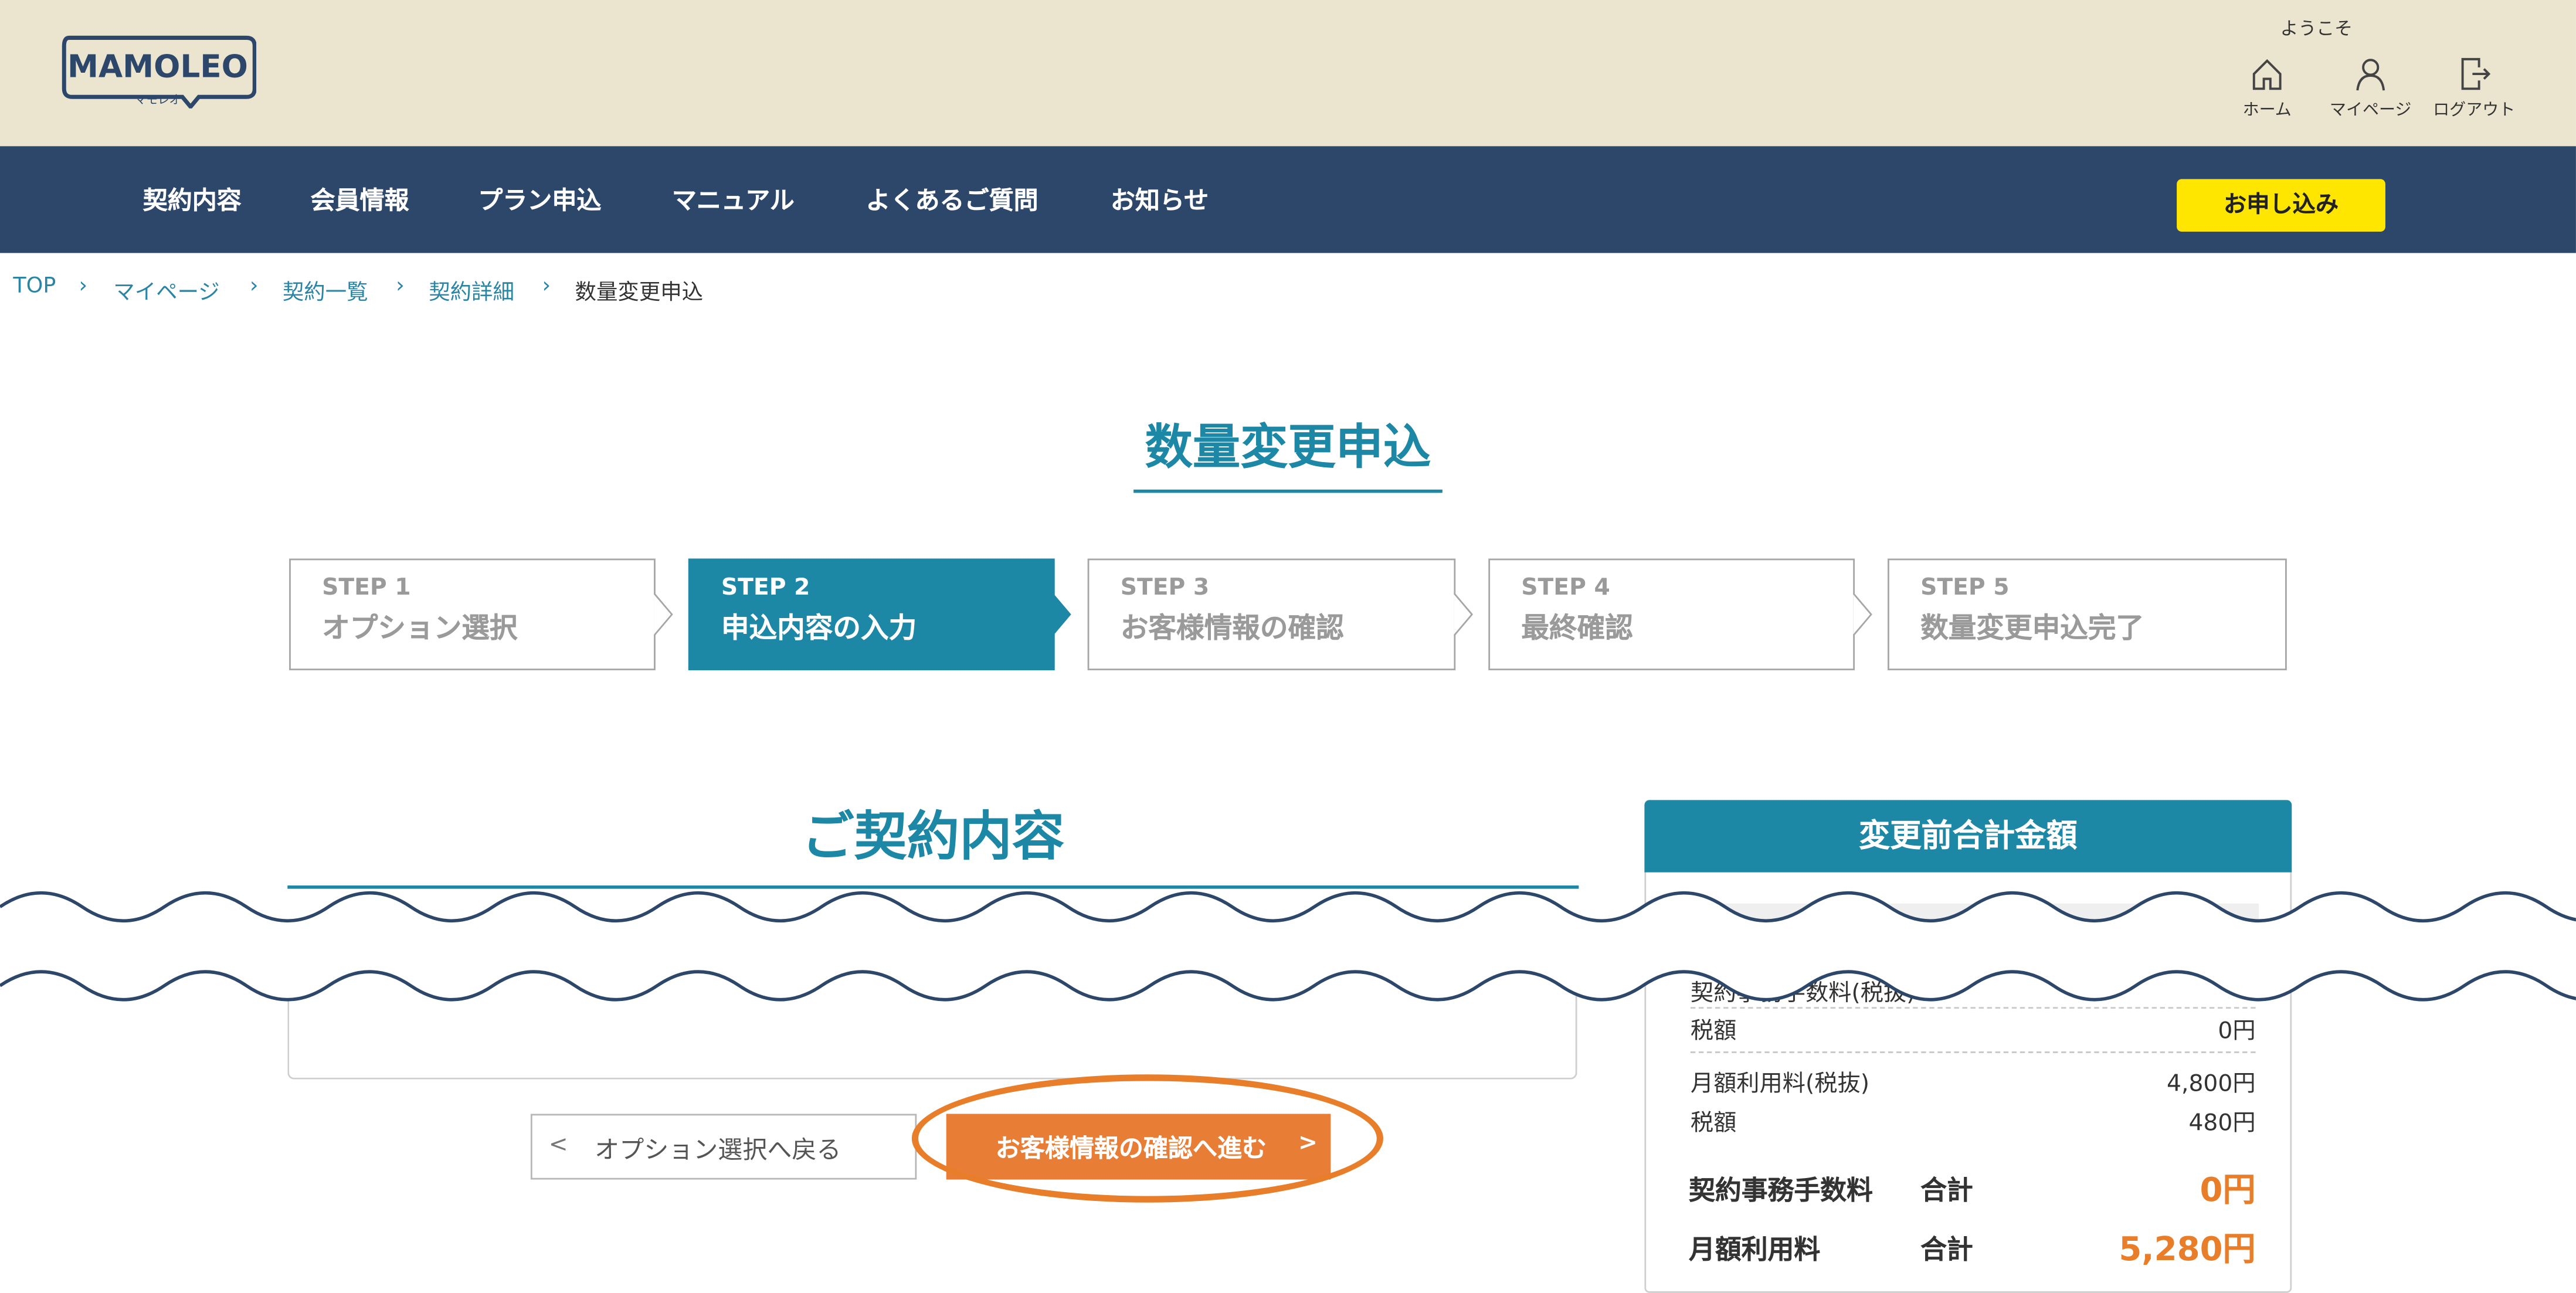 This screenshot has height=1293, width=2576. What do you see at coordinates (933, 836) in the screenshot?
I see `section-title: ご契約内容` at bounding box center [933, 836].